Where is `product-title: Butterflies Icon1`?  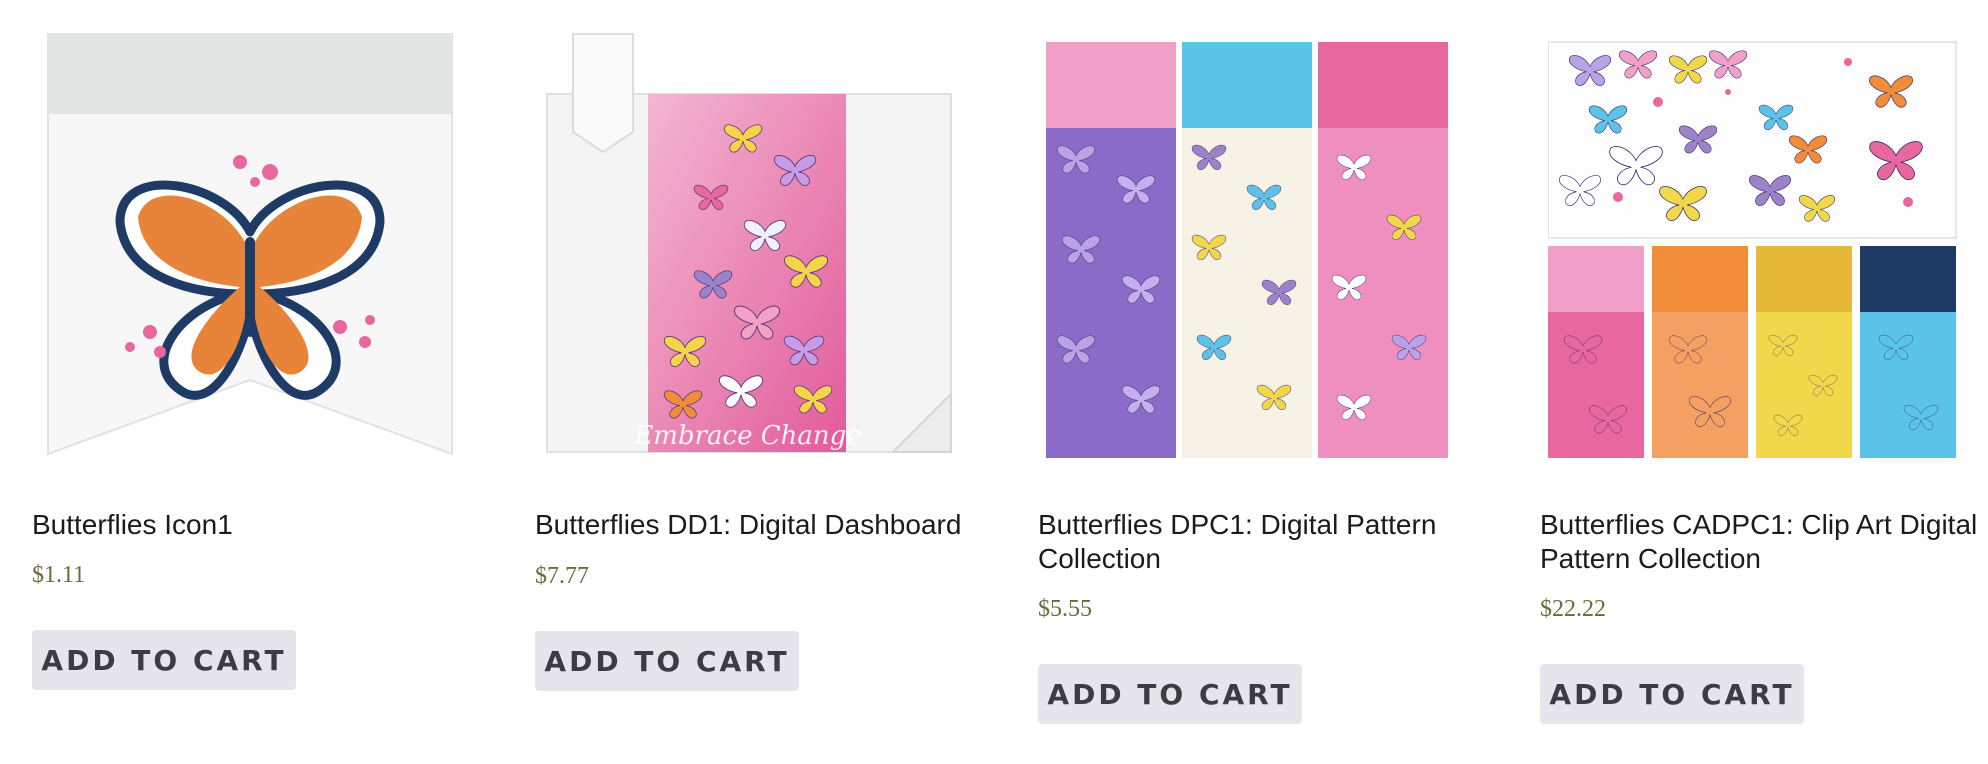
product-title: Butterflies Icon1 is located at coordinates (252, 525).